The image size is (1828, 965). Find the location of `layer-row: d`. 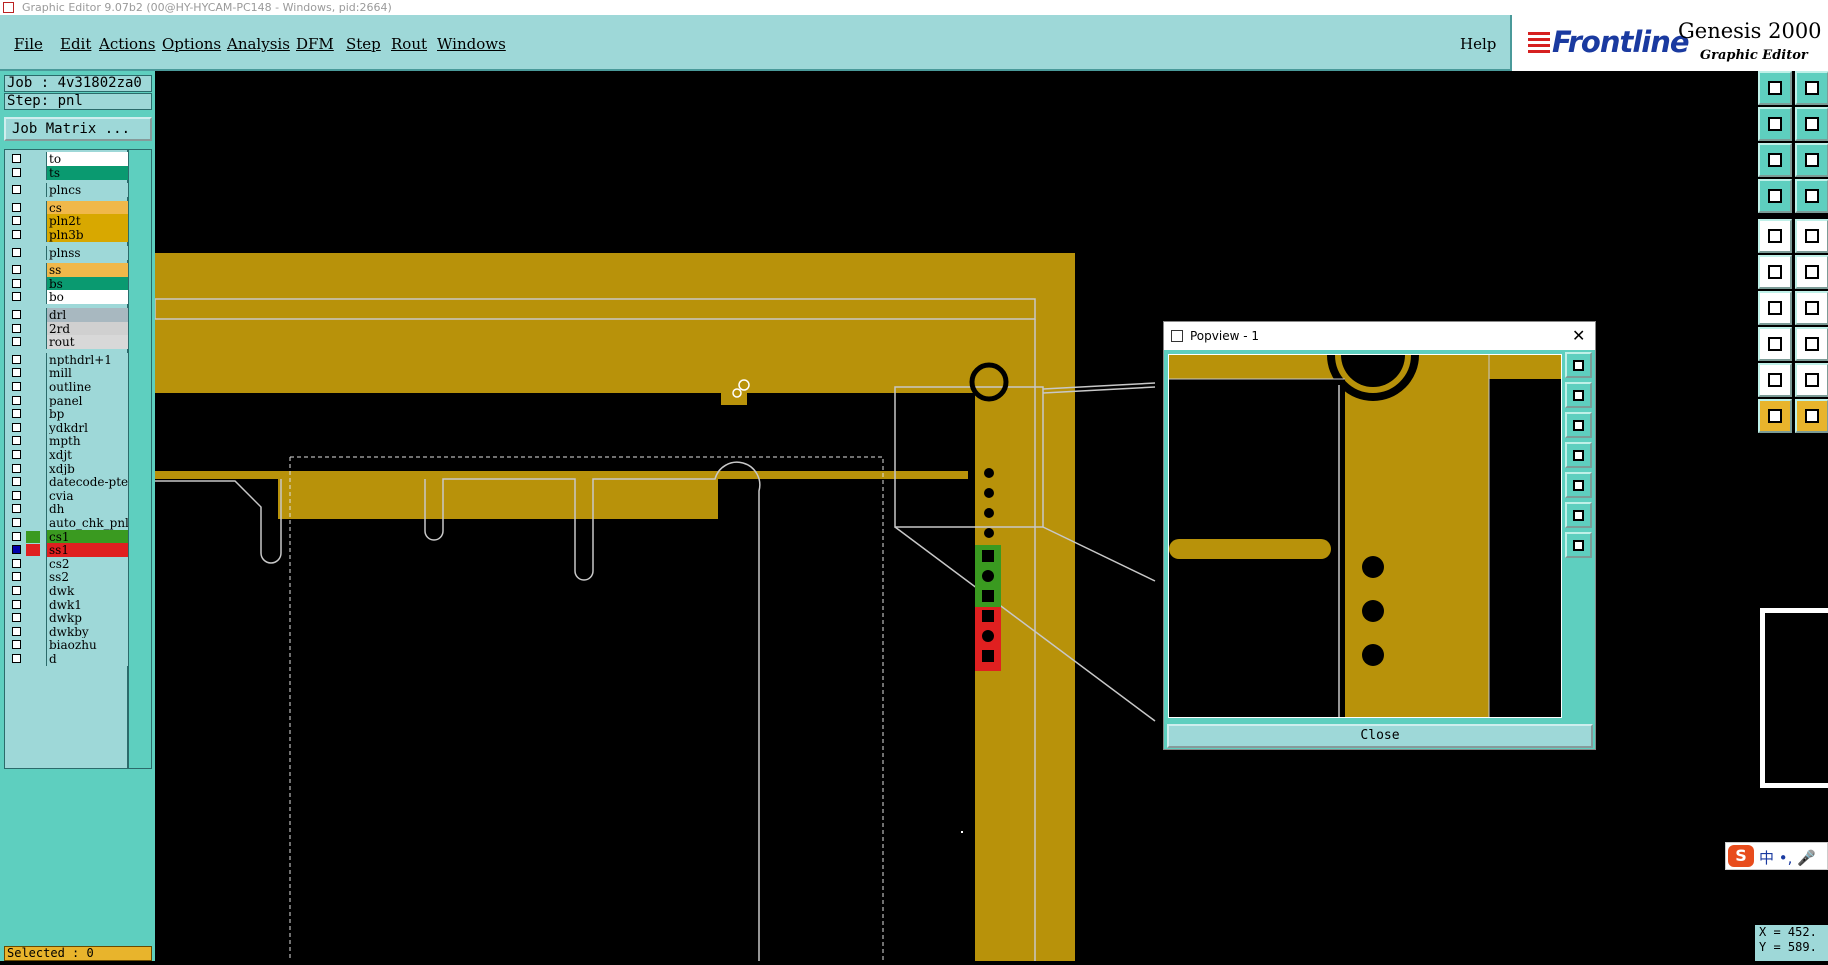

layer-row: d is located at coordinates (70, 659).